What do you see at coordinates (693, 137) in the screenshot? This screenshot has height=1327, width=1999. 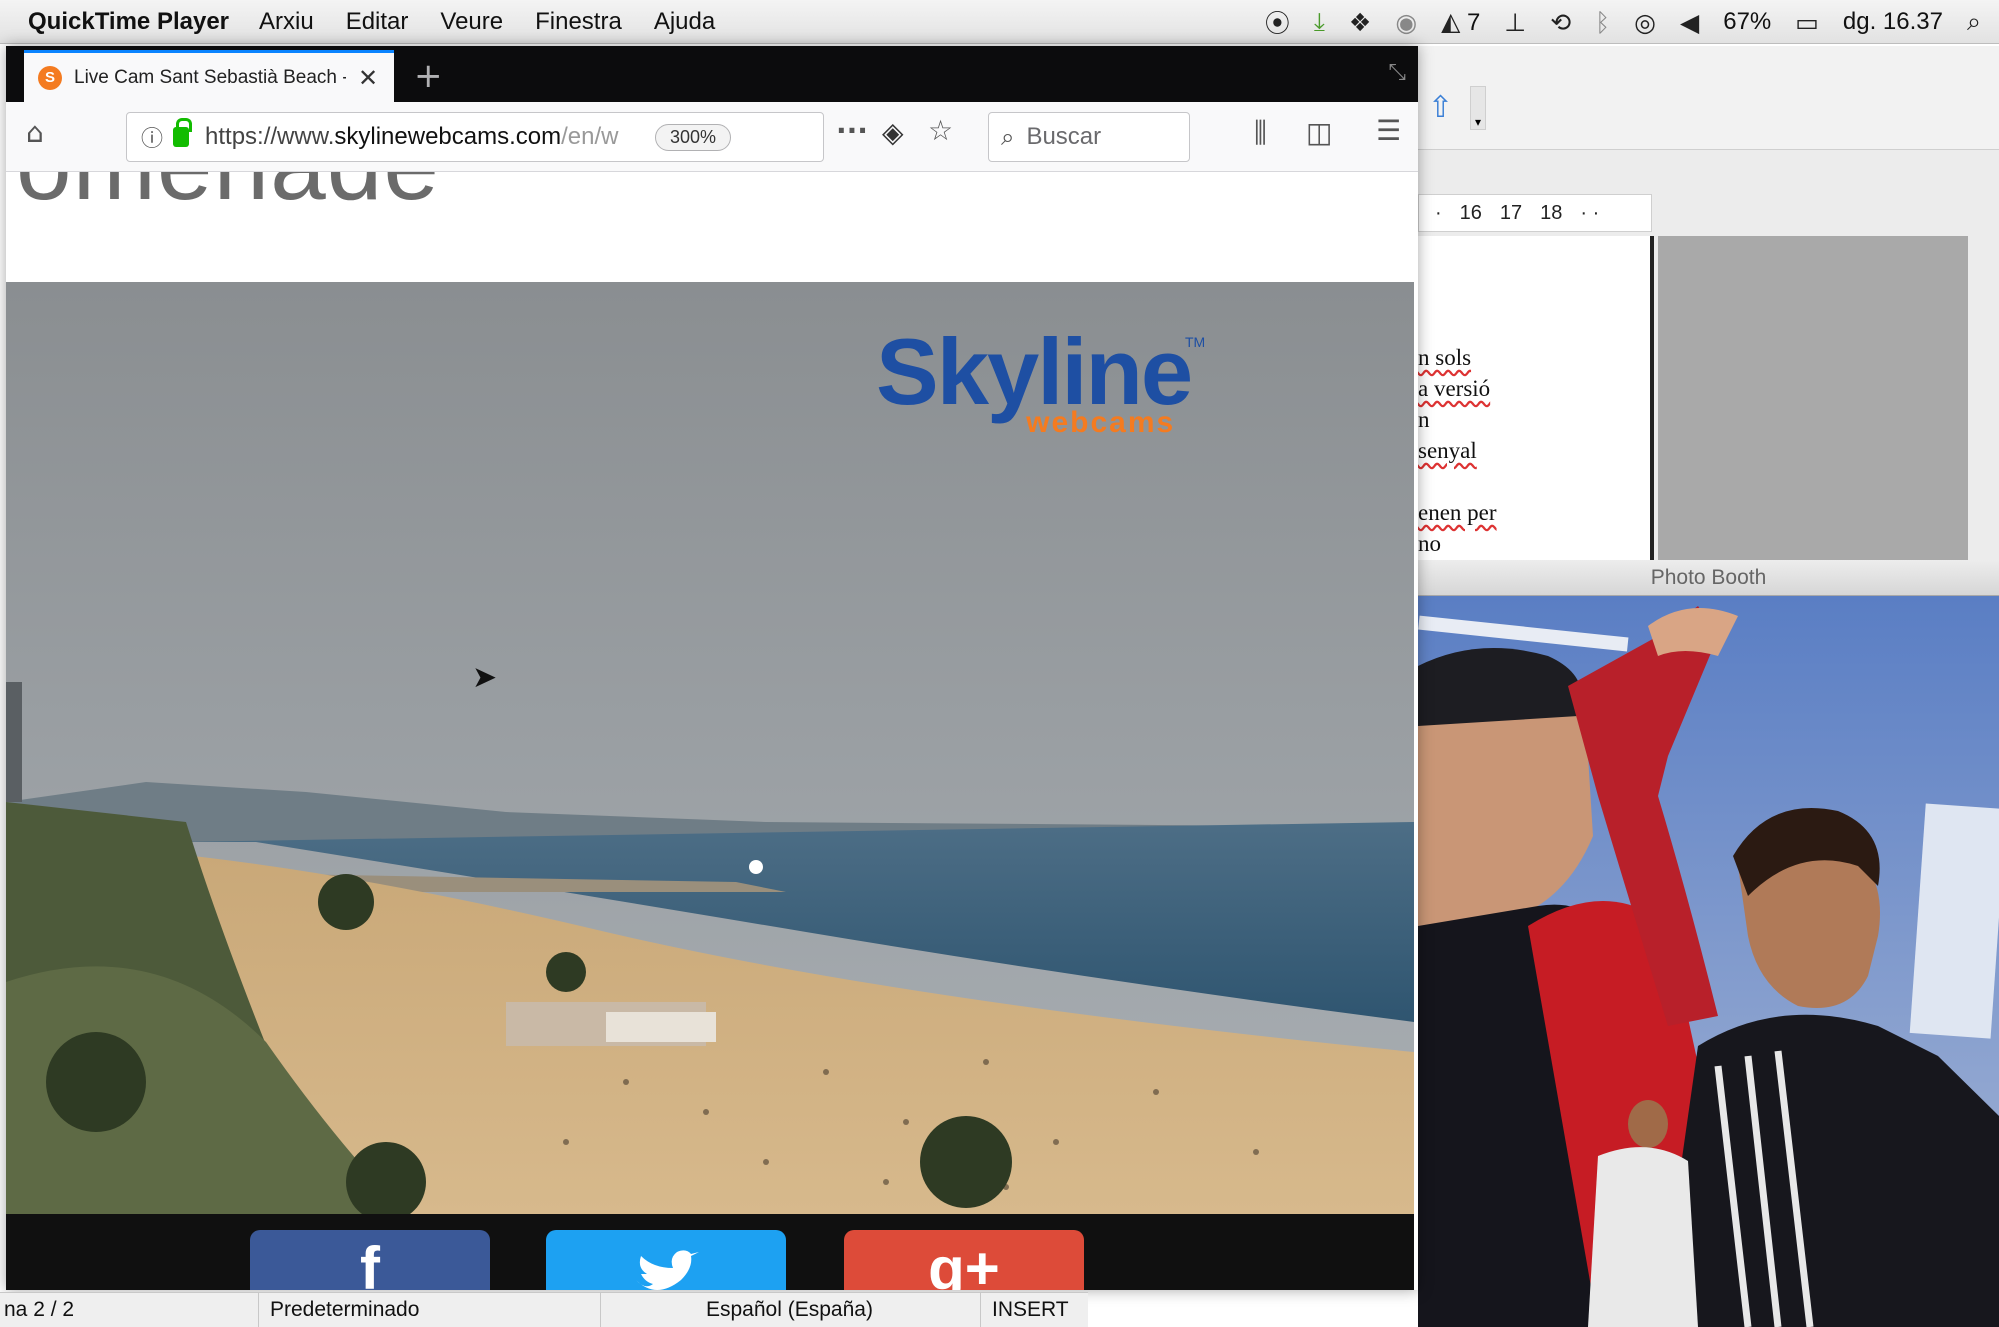 I see `zoom-indicator: 300%` at bounding box center [693, 137].